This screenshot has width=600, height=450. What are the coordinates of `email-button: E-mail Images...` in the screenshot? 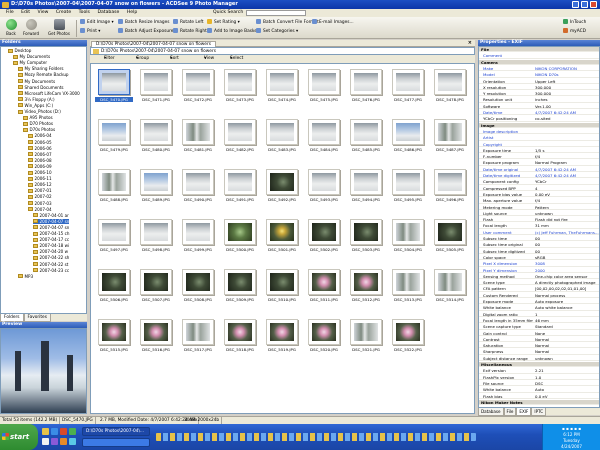 It's located at (333, 22).